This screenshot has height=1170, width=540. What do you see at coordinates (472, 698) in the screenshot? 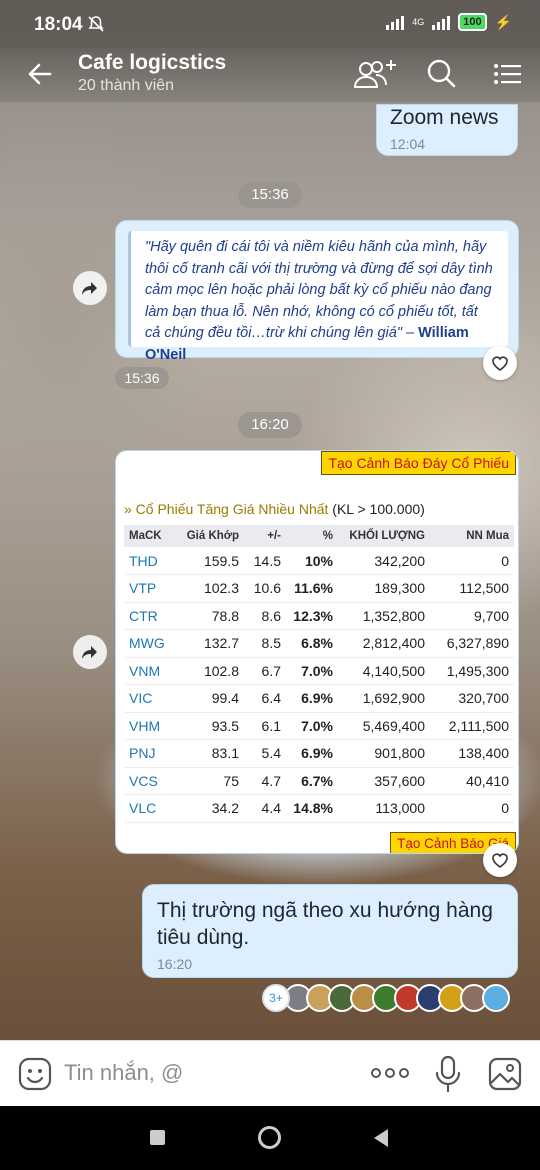
I see `table-cell: 320,700` at bounding box center [472, 698].